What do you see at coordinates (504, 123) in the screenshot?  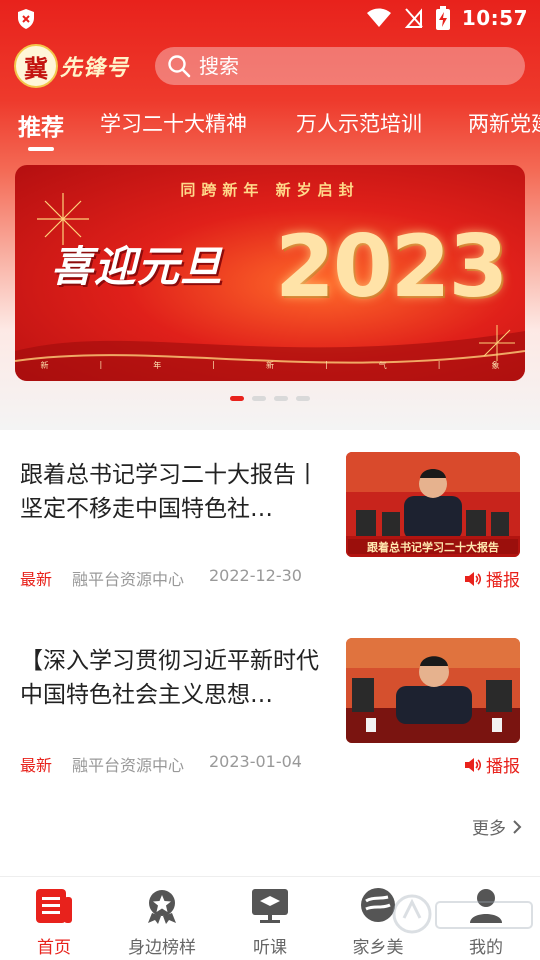 I see `tab-party-building: 两新党建` at bounding box center [504, 123].